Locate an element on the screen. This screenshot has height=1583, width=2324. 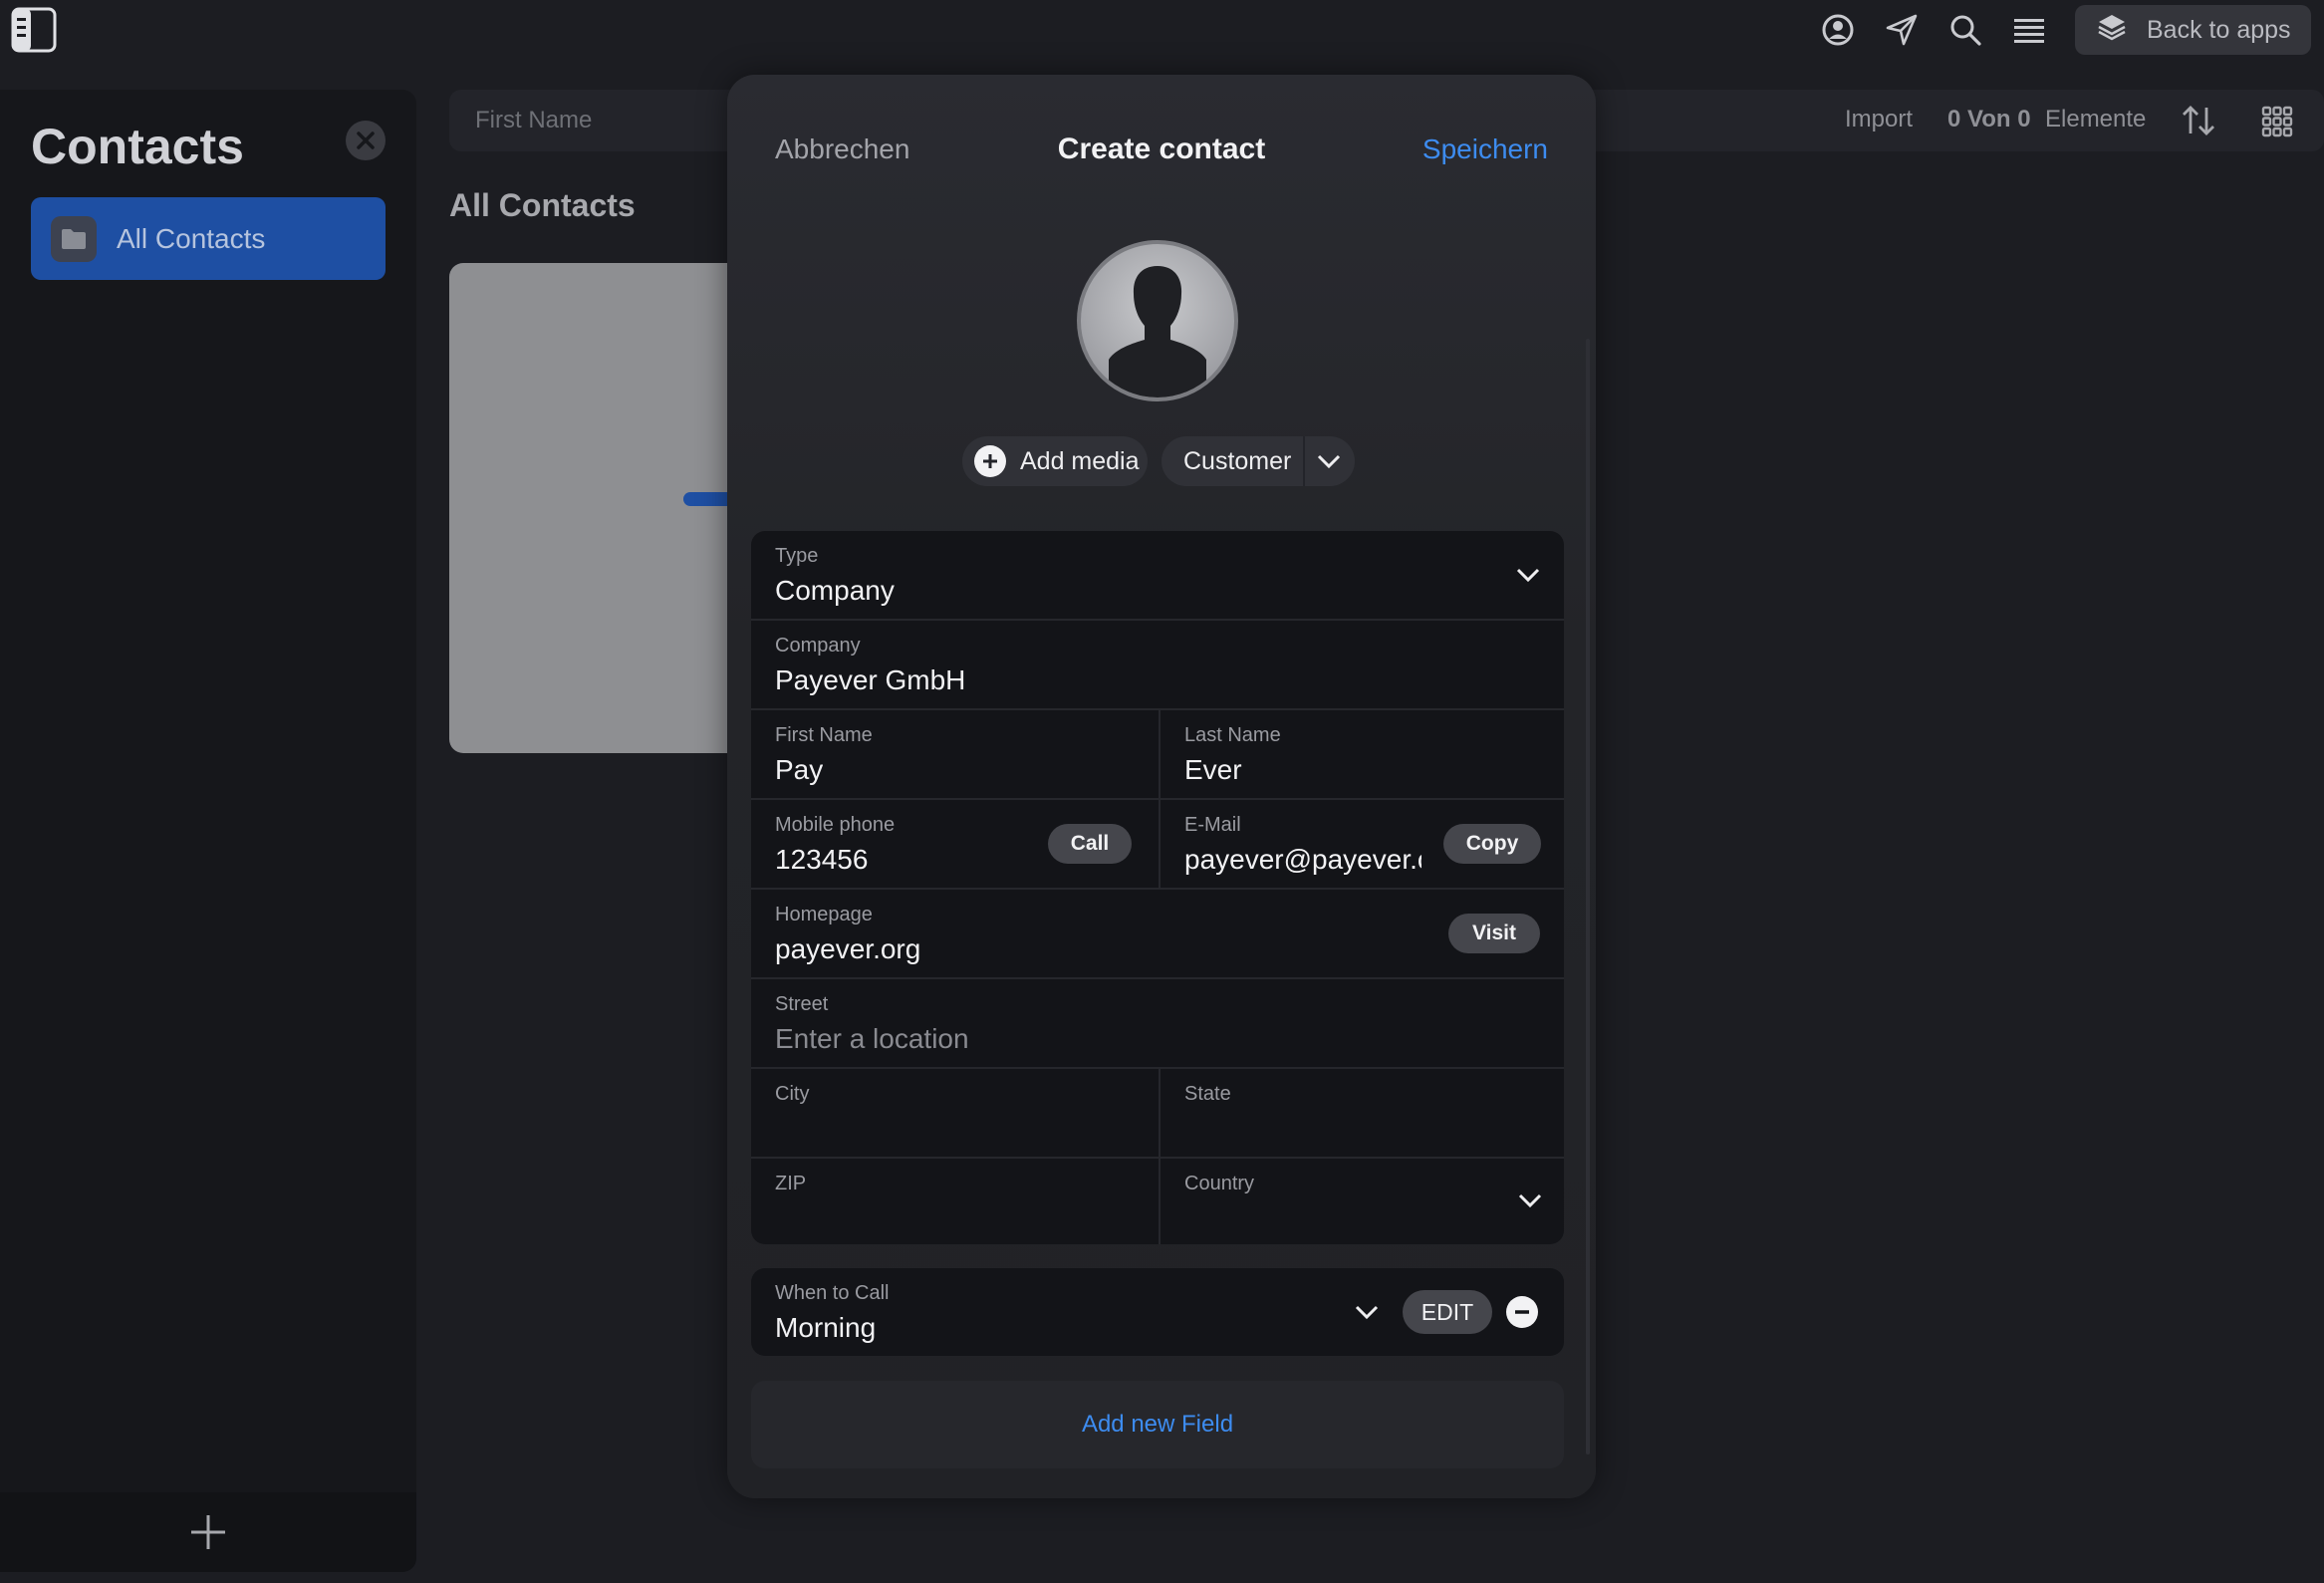
zip-field: ZIP is located at coordinates (955, 1201).